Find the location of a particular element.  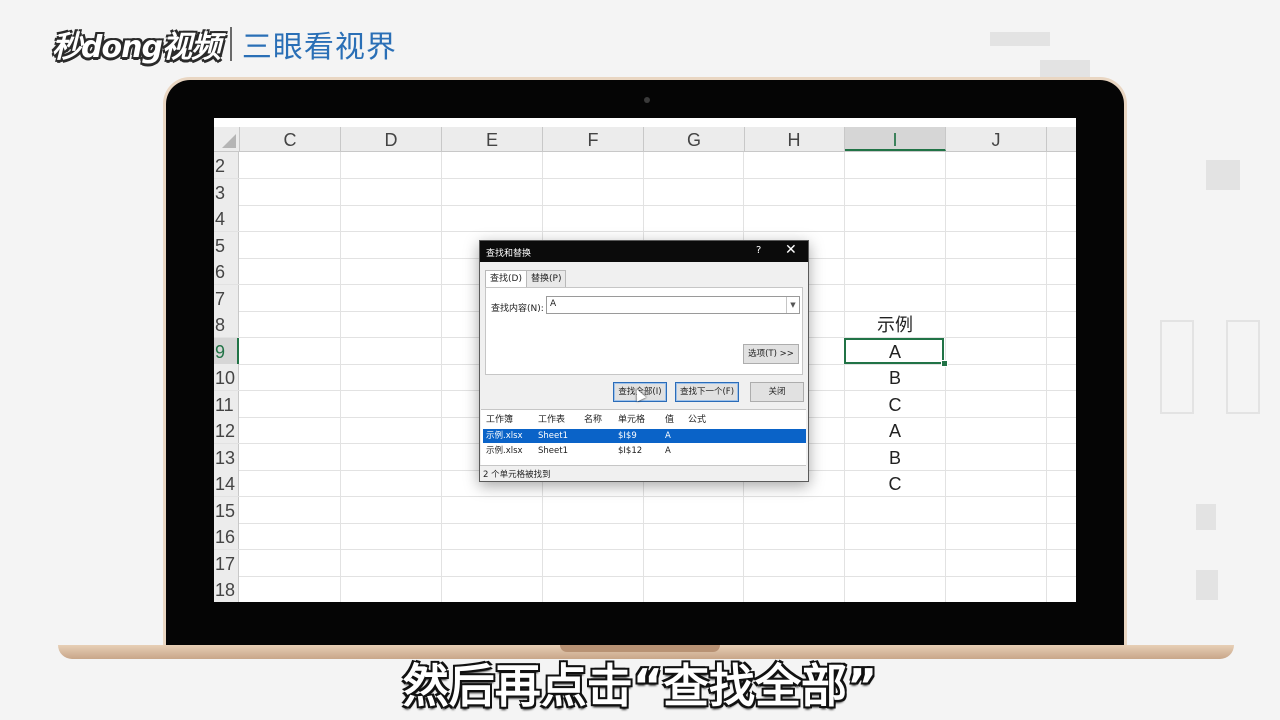

column-header-f: F is located at coordinates (593, 139).